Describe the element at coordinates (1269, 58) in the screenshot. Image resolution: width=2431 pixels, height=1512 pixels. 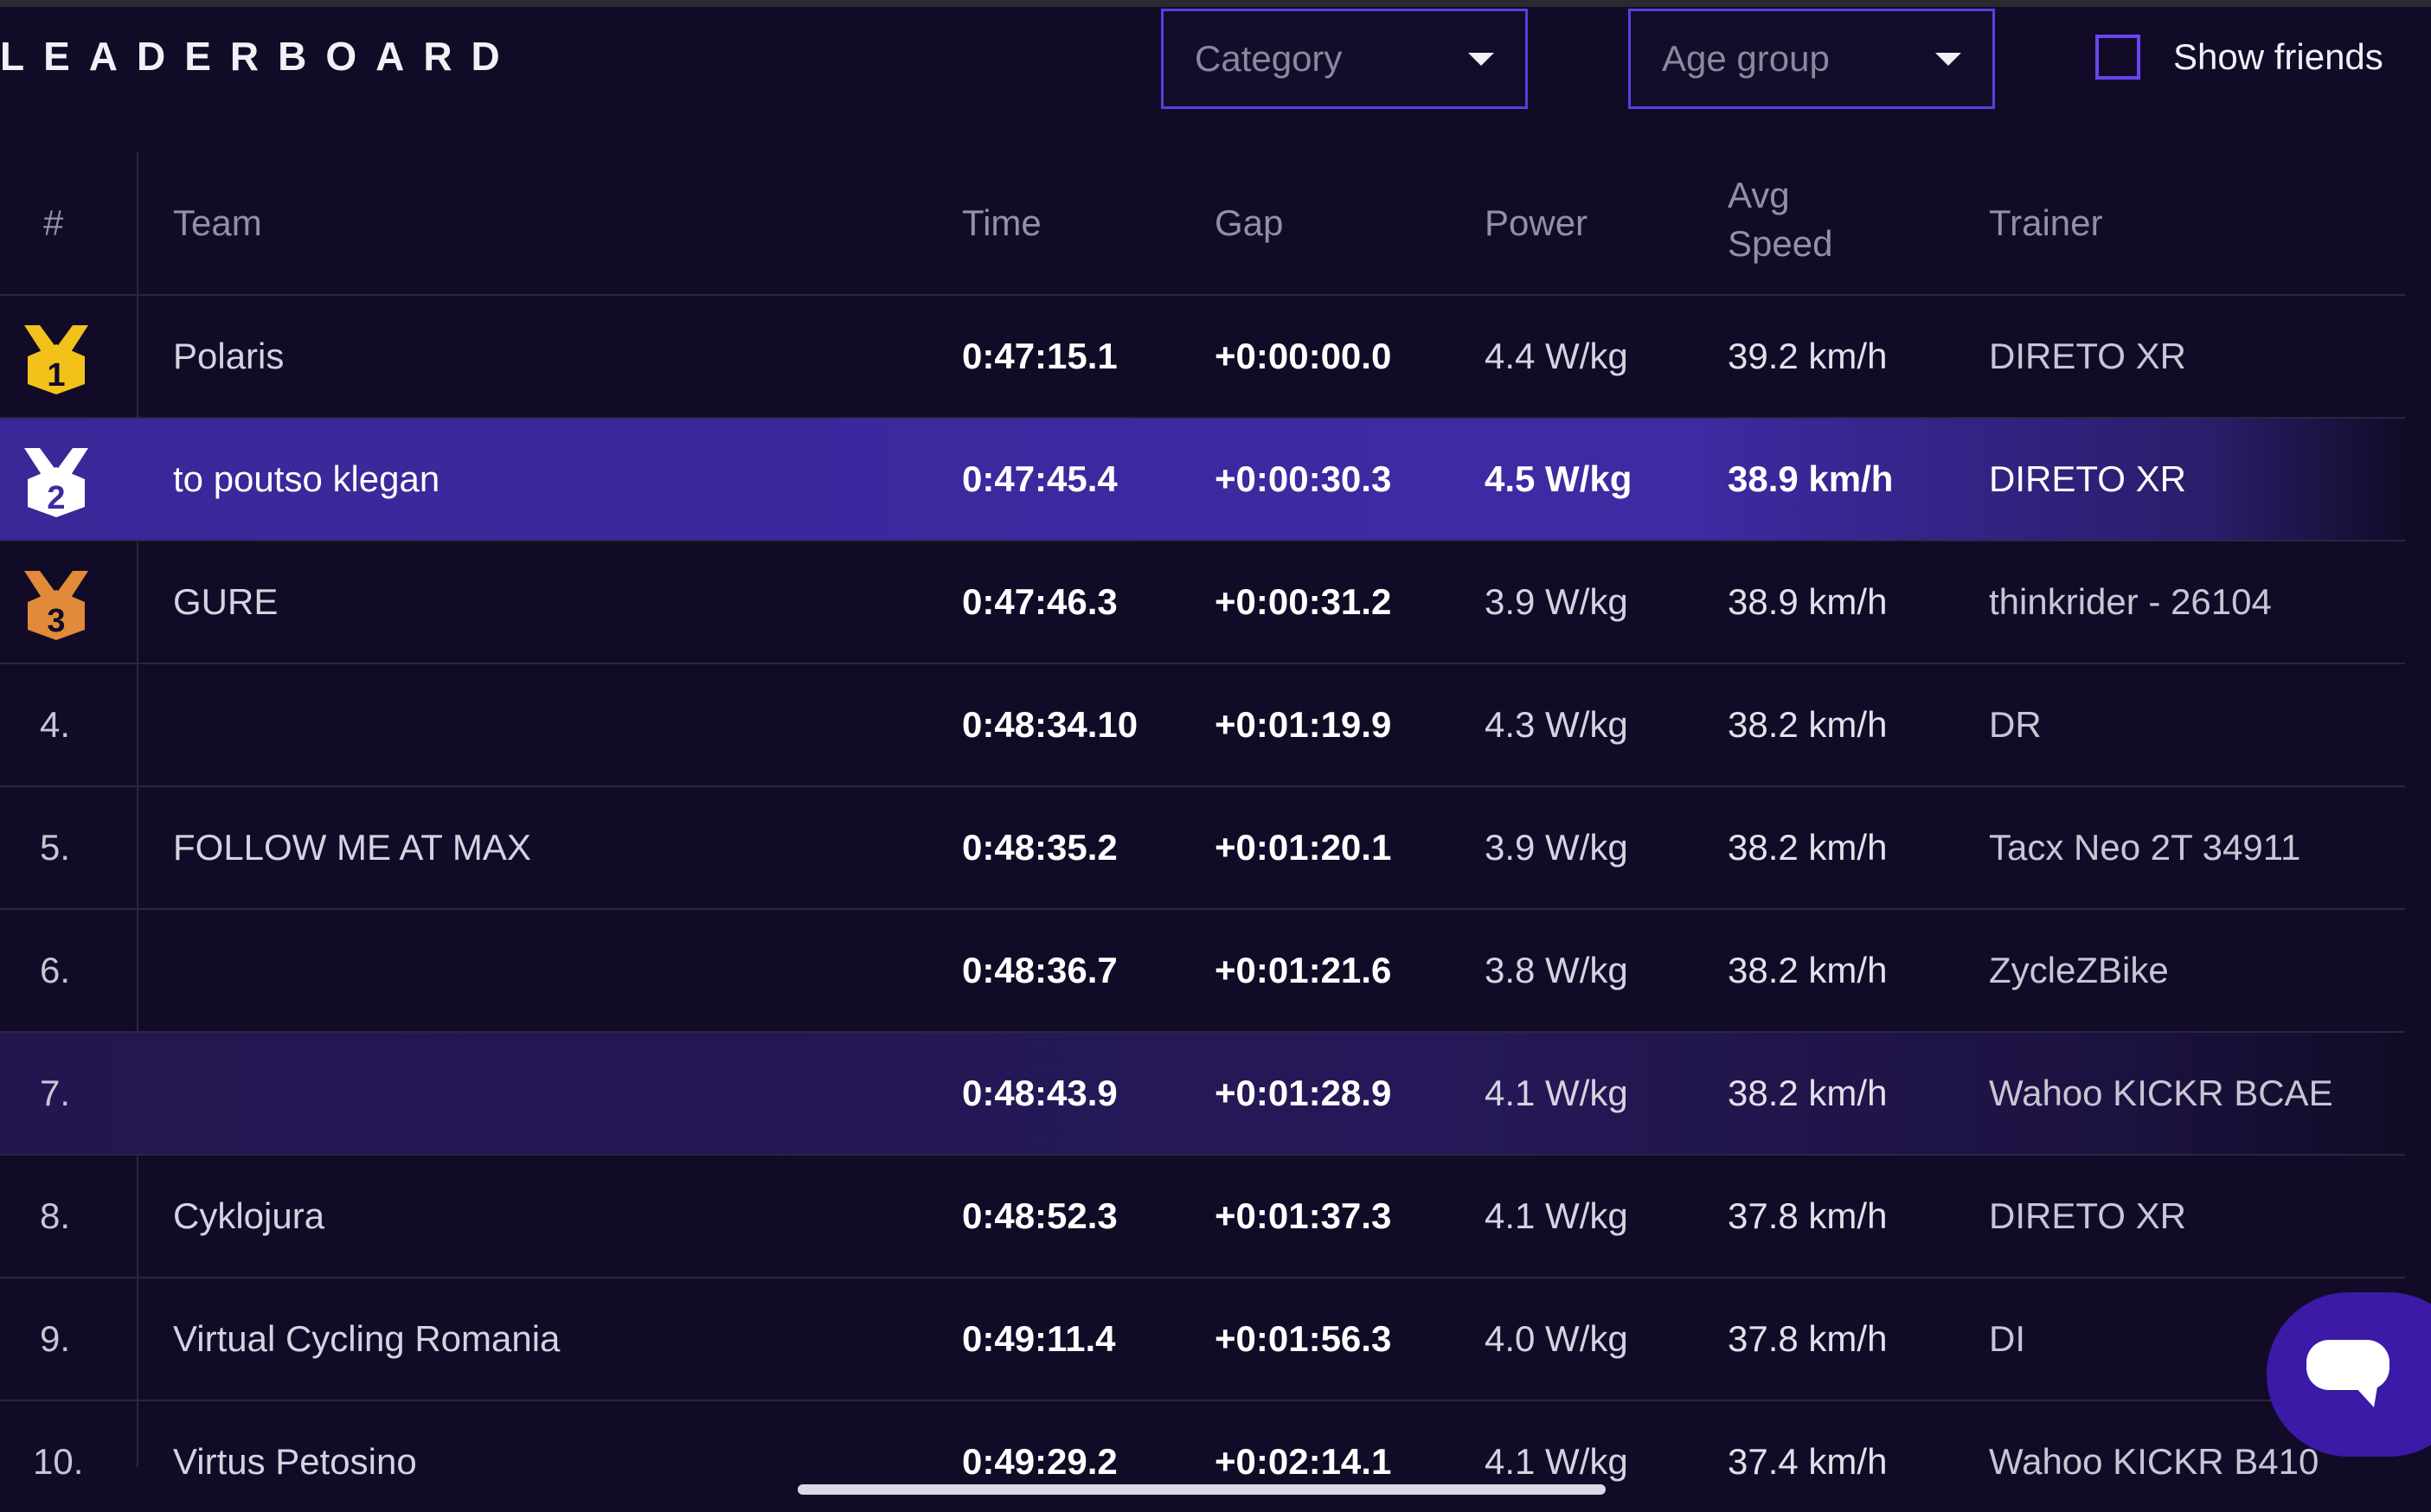
I see `category-placeholder: Category` at that location.